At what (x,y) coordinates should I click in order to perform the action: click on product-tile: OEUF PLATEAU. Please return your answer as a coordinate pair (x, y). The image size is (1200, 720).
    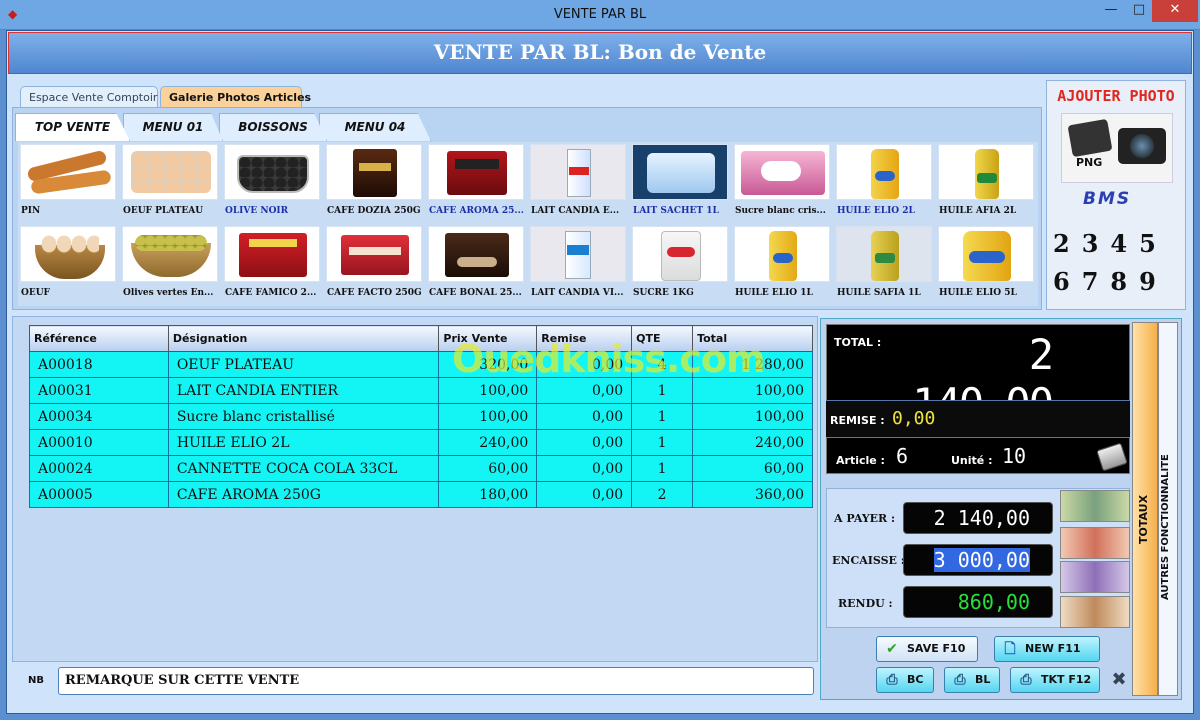
    Looking at the image, I should click on (170, 182).